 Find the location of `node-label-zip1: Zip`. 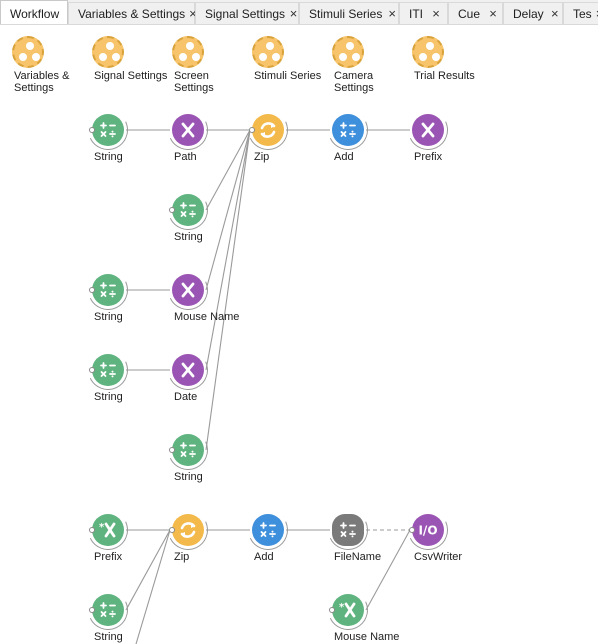

node-label-zip1: Zip is located at coordinates (262, 157).